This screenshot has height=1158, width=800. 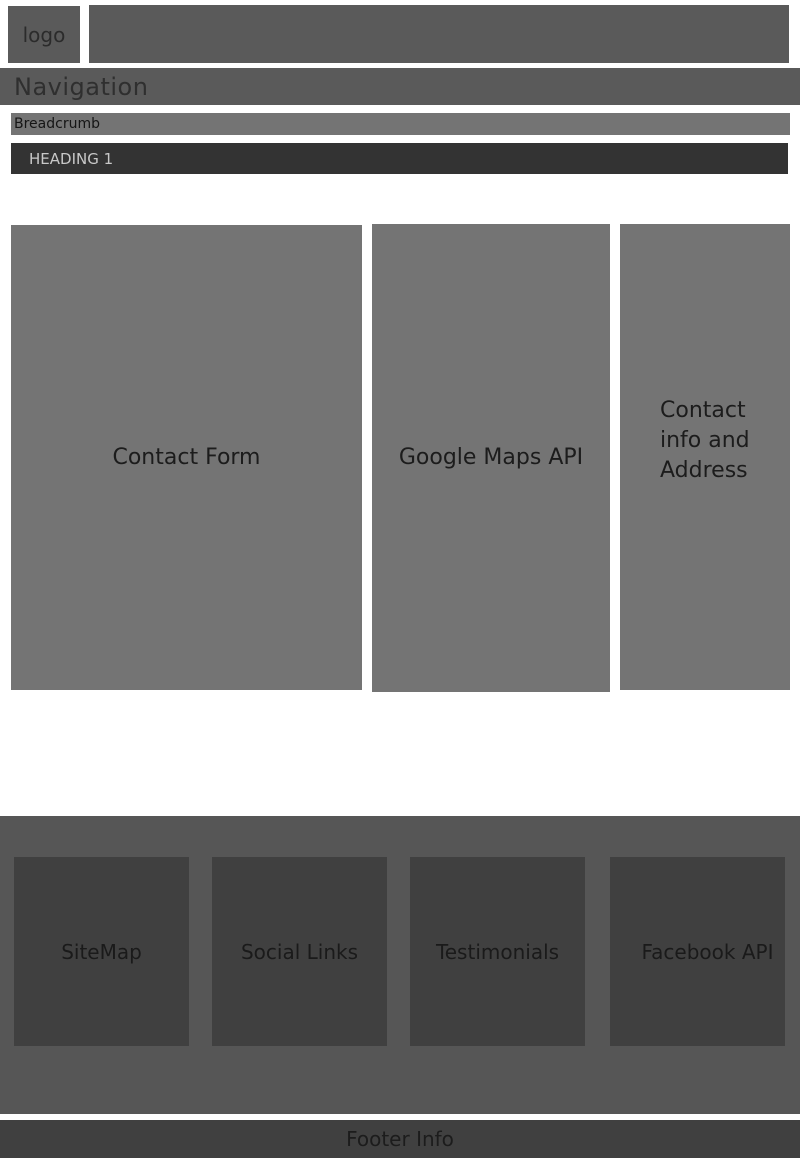 What do you see at coordinates (707, 951) in the screenshot?
I see `footer-facebook-label: Facebook API` at bounding box center [707, 951].